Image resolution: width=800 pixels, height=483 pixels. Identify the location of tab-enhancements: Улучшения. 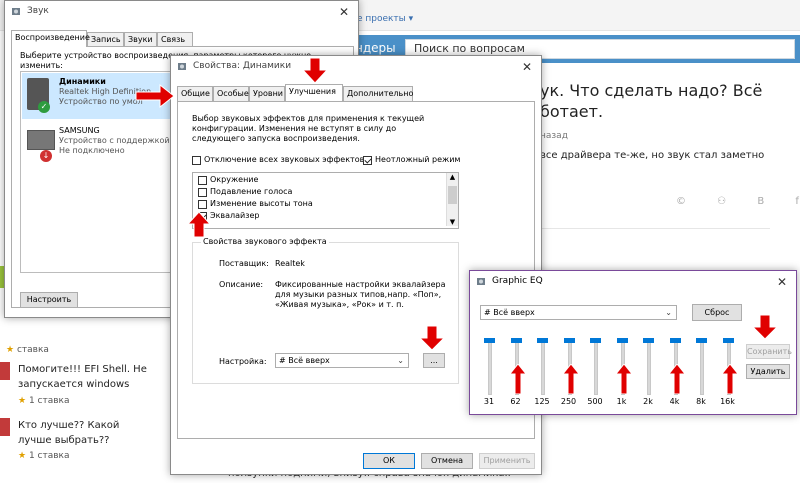
(314, 92).